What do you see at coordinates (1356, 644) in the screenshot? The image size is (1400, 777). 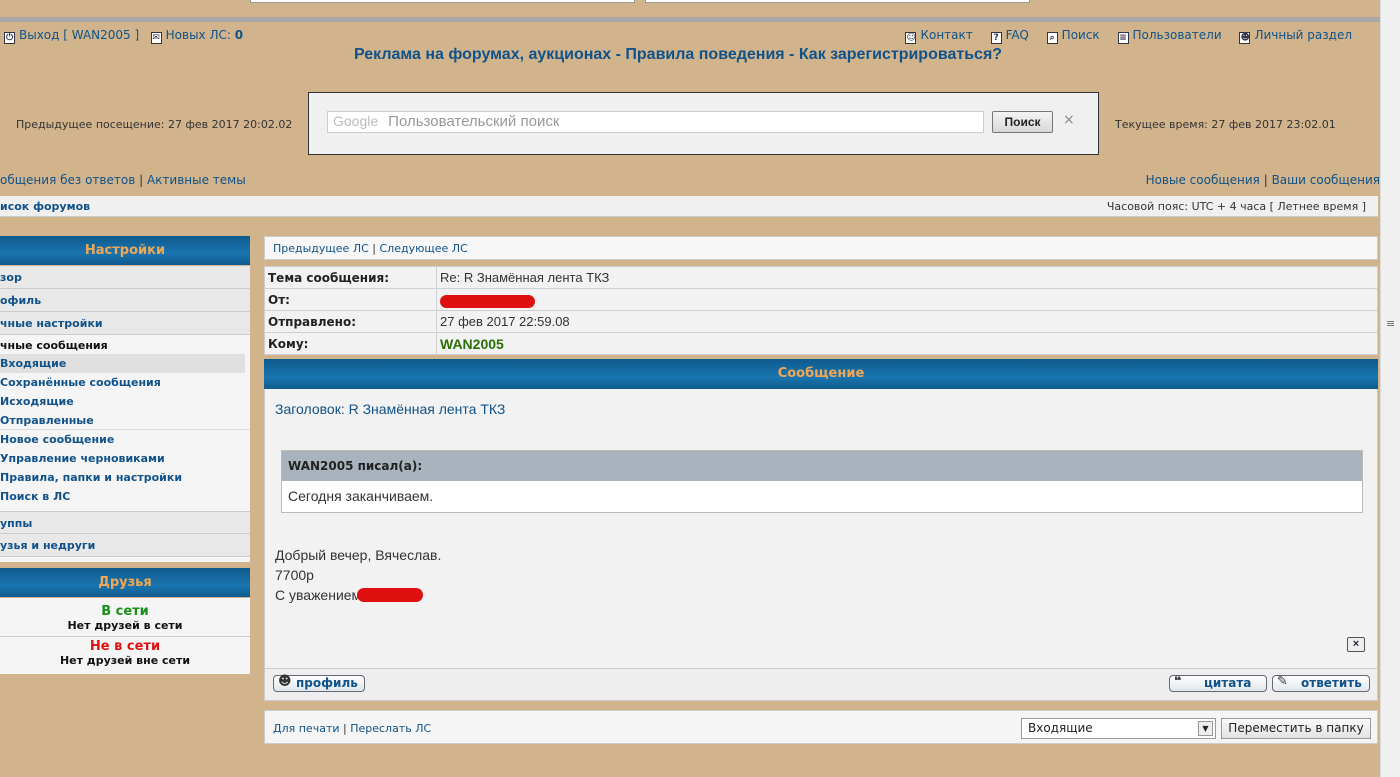 I see `close-icon: ×` at bounding box center [1356, 644].